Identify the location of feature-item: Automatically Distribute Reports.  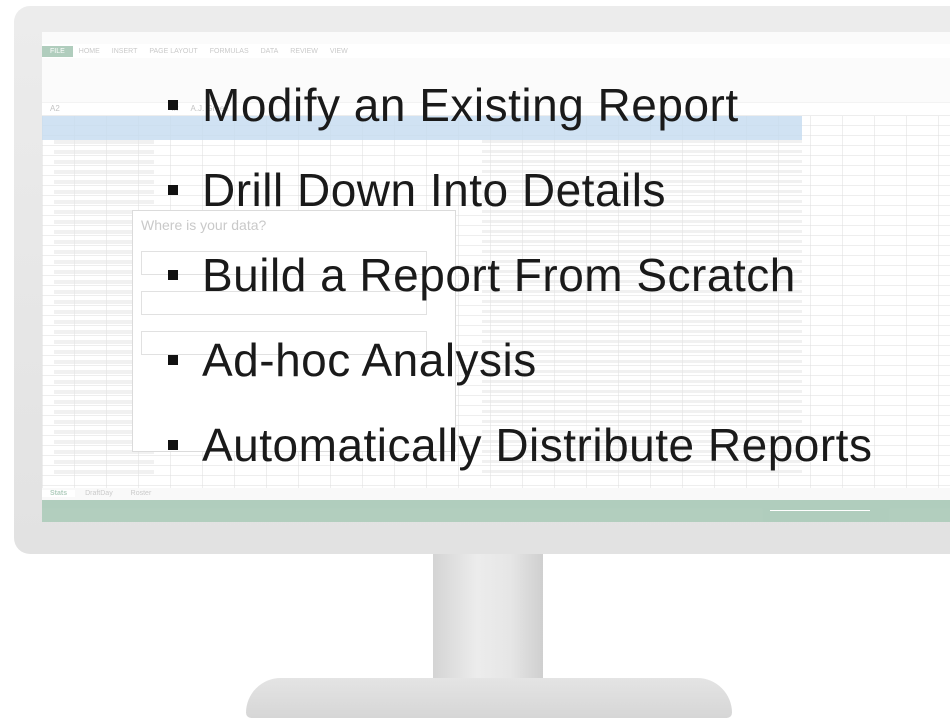
(520, 445).